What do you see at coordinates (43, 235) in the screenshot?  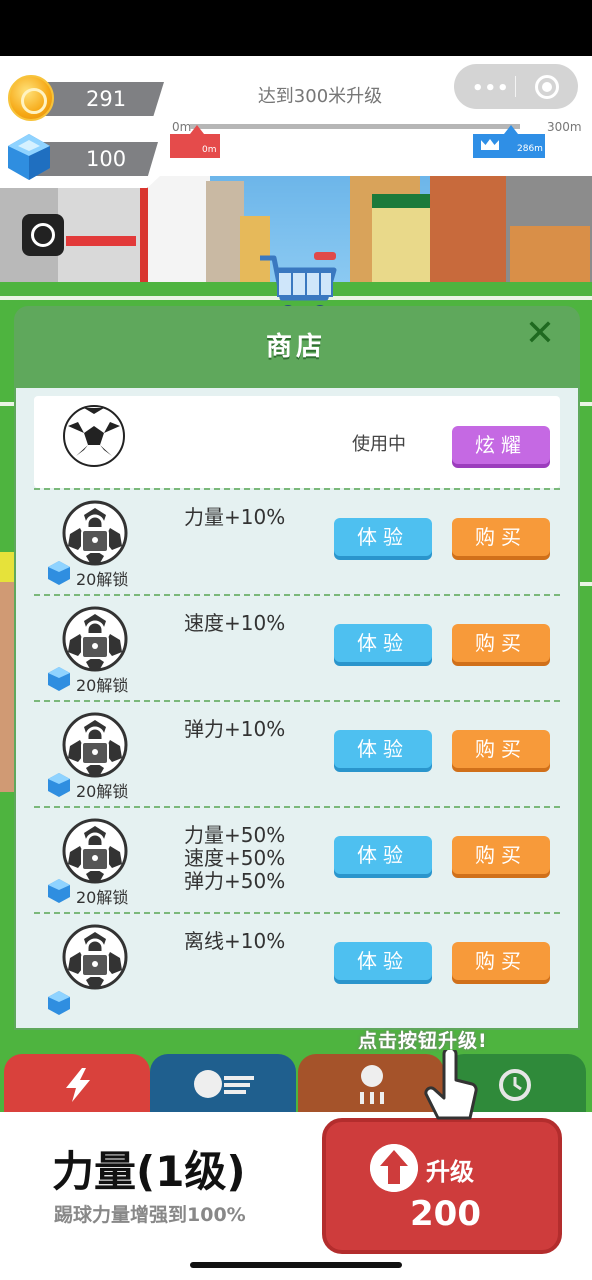 I see `chat-bubble-icon` at bounding box center [43, 235].